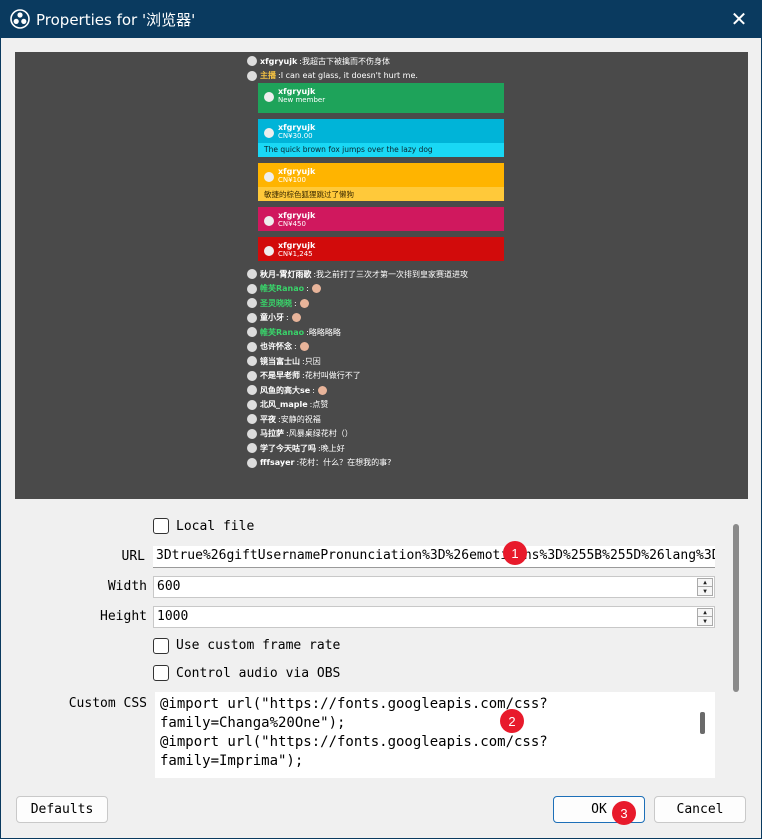 The height and width of the screenshot is (839, 762). I want to click on height-spinbox: 1000 ▲ ▼, so click(434, 617).